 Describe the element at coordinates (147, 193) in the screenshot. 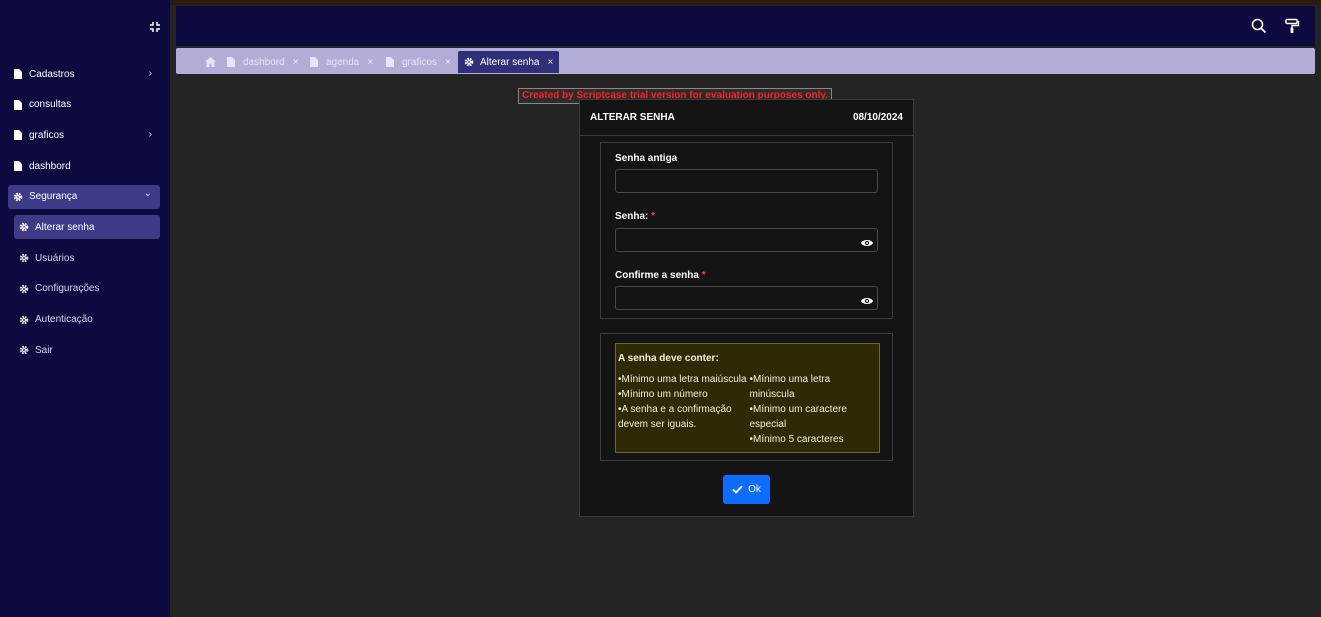

I see `chevron-down-icon: ⌄` at that location.